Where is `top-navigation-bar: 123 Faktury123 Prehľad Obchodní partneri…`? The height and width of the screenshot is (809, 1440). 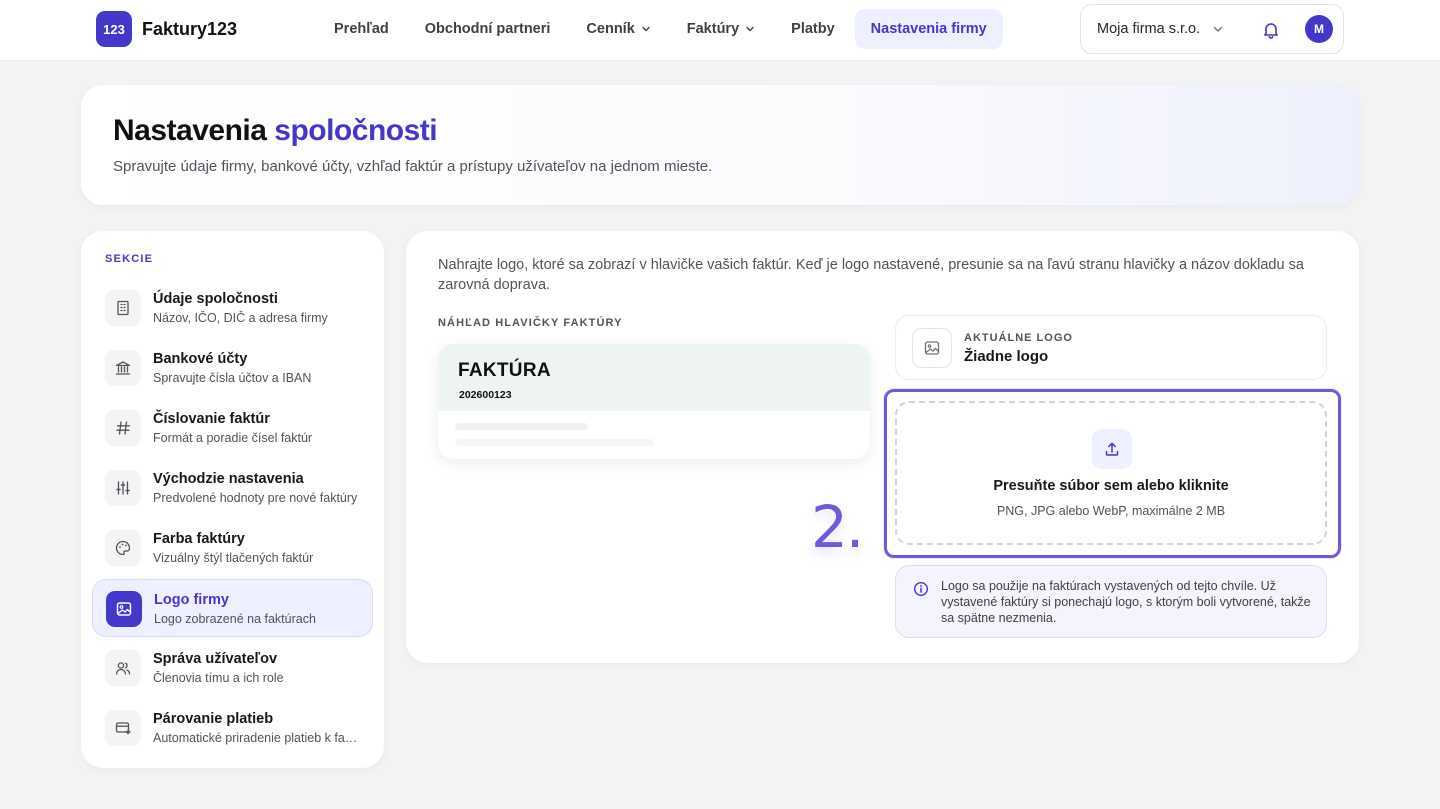
top-navigation-bar: 123 Faktury123 Prehľad Obchodní partneri… is located at coordinates (720, 30).